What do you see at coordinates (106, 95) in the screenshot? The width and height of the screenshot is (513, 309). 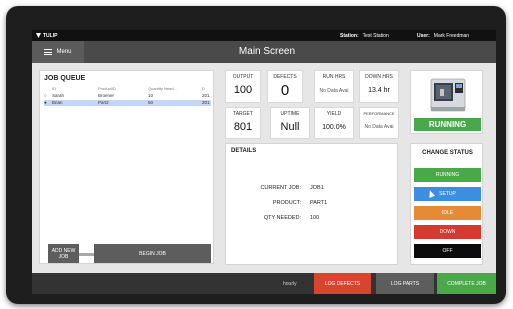 I see `row-product: Broener` at bounding box center [106, 95].